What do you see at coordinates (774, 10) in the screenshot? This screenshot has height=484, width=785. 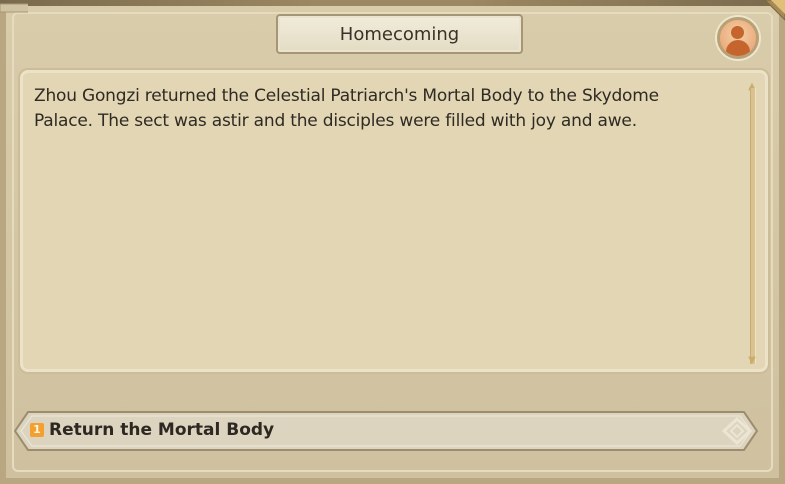 I see `corner-ornament-top-right` at bounding box center [774, 10].